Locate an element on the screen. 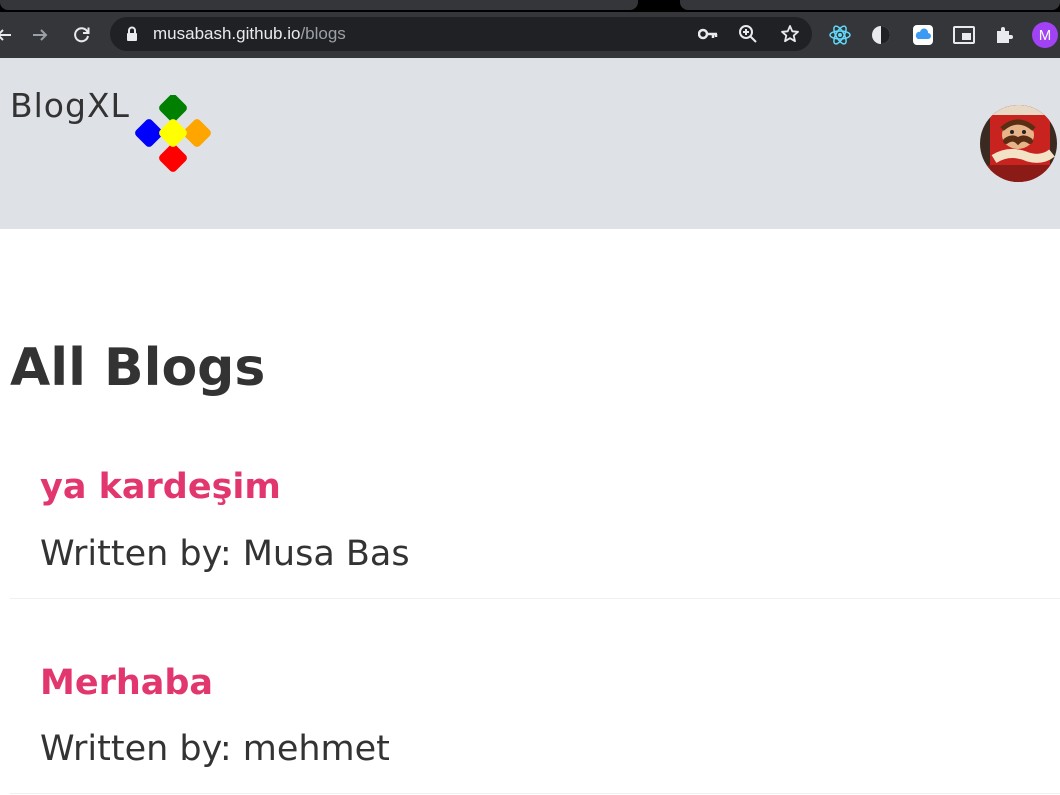 The height and width of the screenshot is (795, 1060). arrow-left-icon is located at coordinates (5, 35).